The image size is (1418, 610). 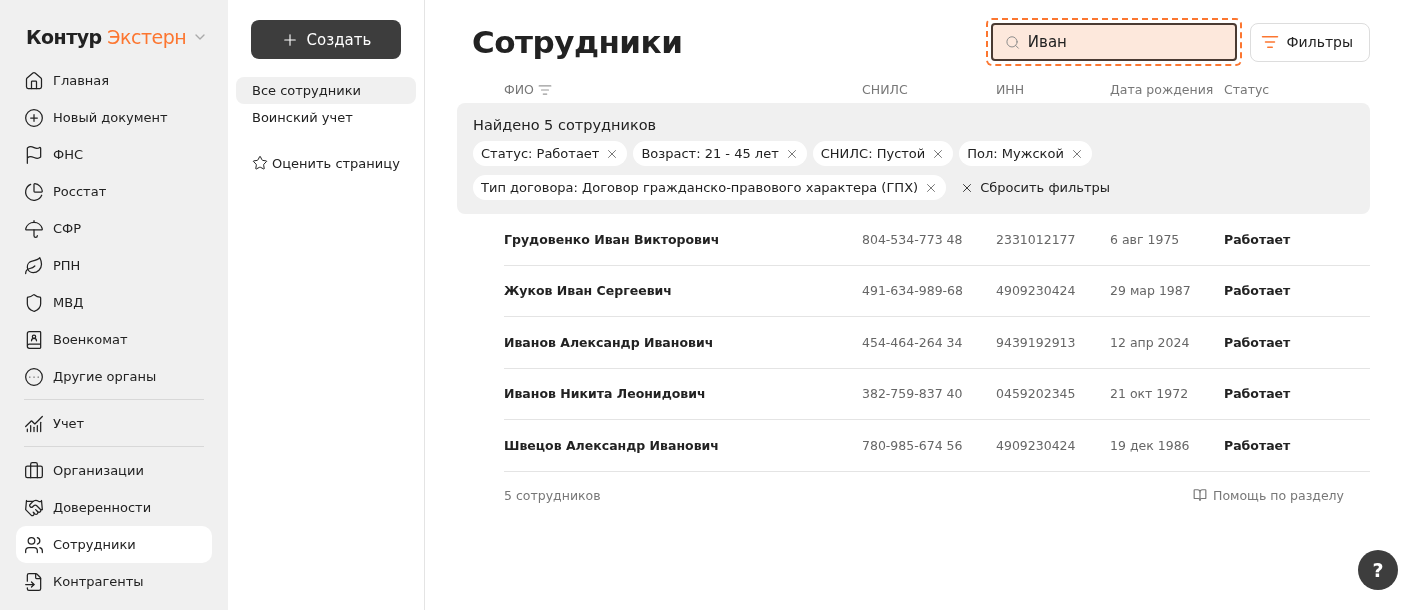 I want to click on shield-icon, so click(x=34, y=302).